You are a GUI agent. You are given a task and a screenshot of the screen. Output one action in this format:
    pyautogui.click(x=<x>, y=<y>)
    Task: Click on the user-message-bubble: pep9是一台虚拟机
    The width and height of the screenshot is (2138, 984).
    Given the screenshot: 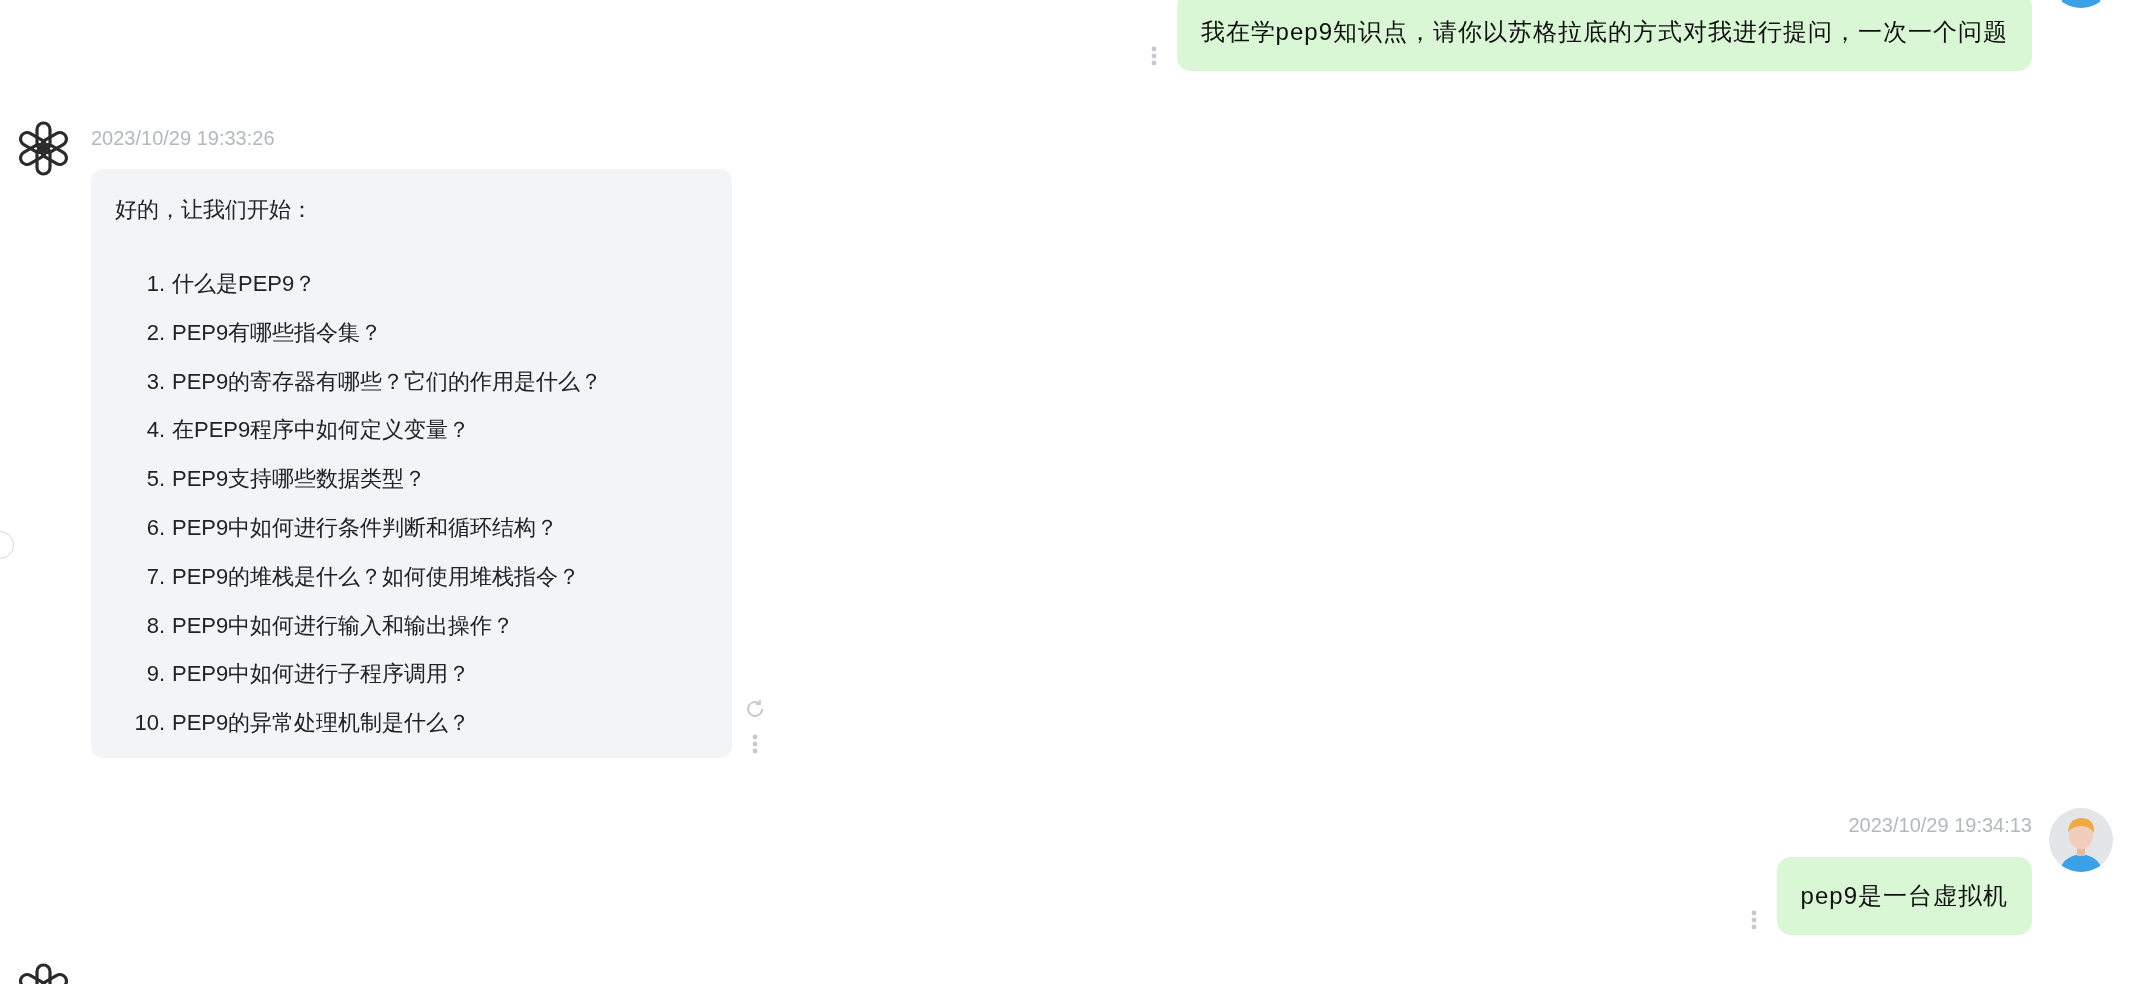 What is the action you would take?
    pyautogui.click(x=1904, y=895)
    